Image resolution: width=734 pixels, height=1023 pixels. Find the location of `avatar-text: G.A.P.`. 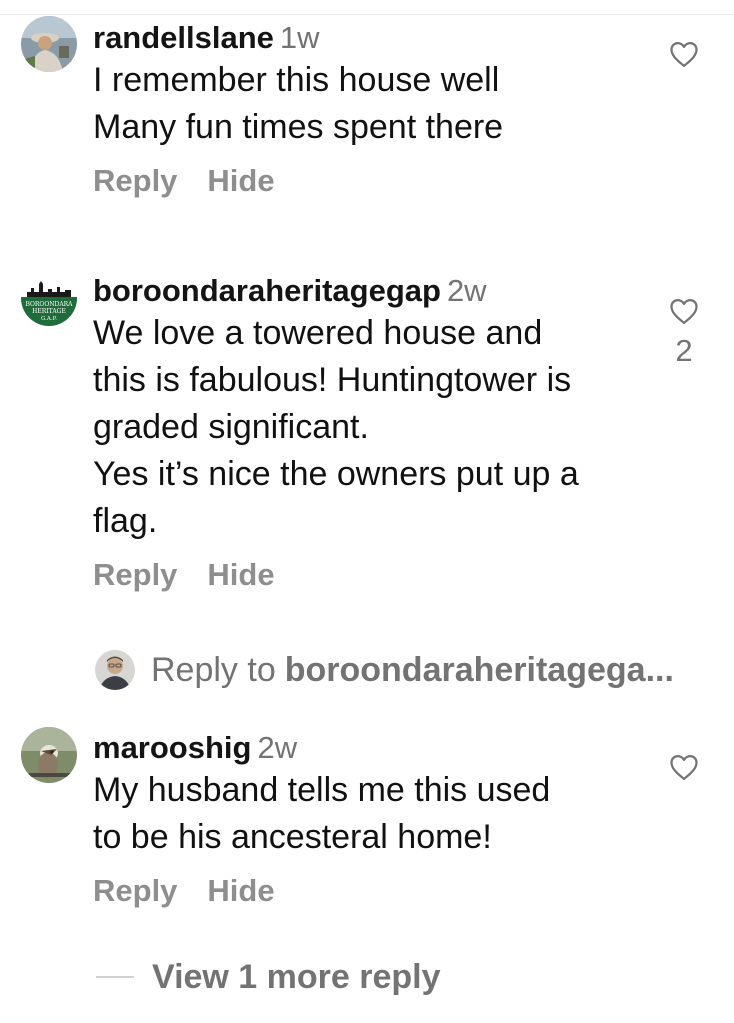

avatar-text: G.A.P. is located at coordinates (49, 319).